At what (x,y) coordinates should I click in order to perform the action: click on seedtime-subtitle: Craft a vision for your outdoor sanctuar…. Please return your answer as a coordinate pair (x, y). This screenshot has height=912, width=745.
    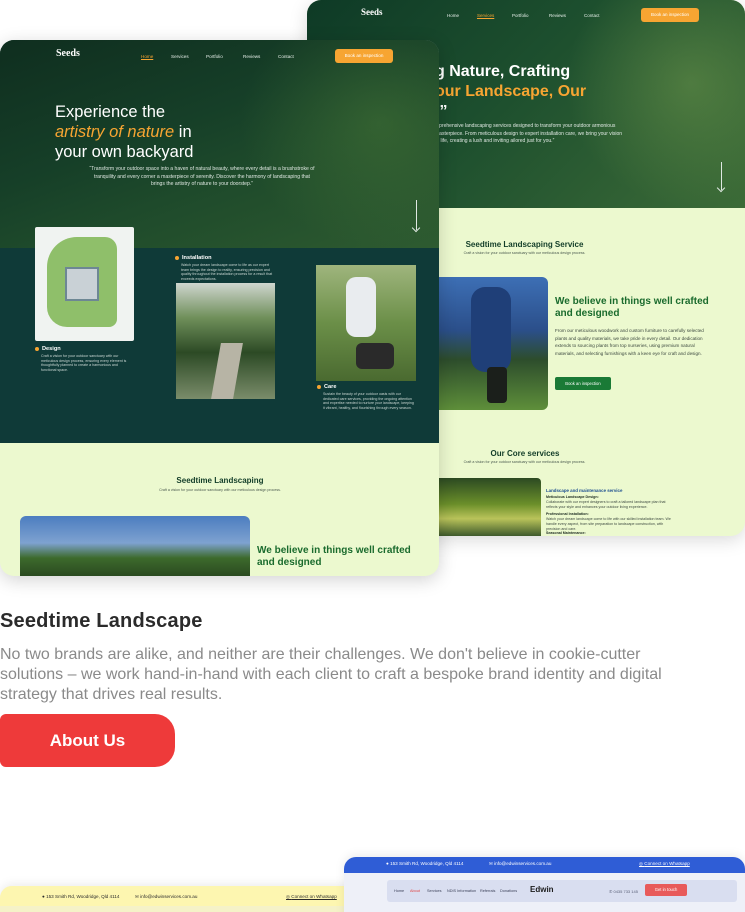
    Looking at the image, I should click on (220, 490).